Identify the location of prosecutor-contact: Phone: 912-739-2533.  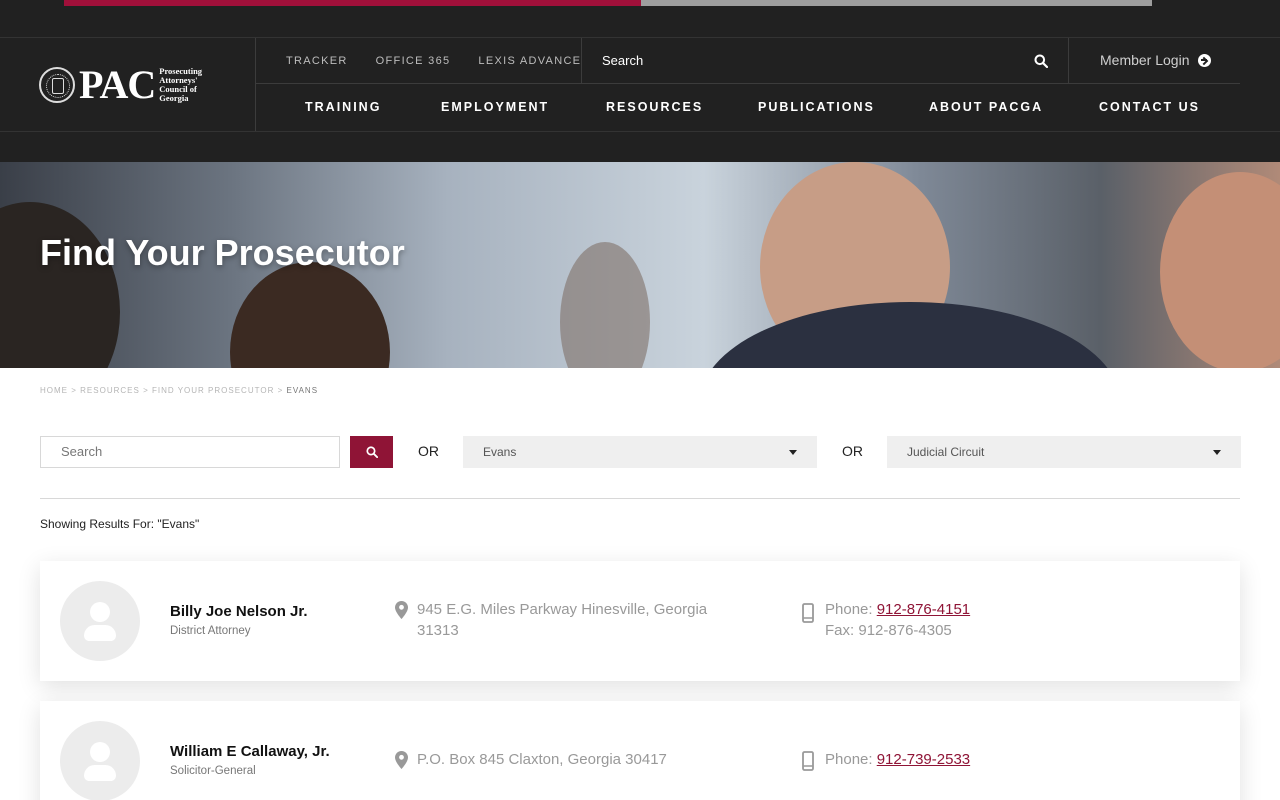
(897, 759).